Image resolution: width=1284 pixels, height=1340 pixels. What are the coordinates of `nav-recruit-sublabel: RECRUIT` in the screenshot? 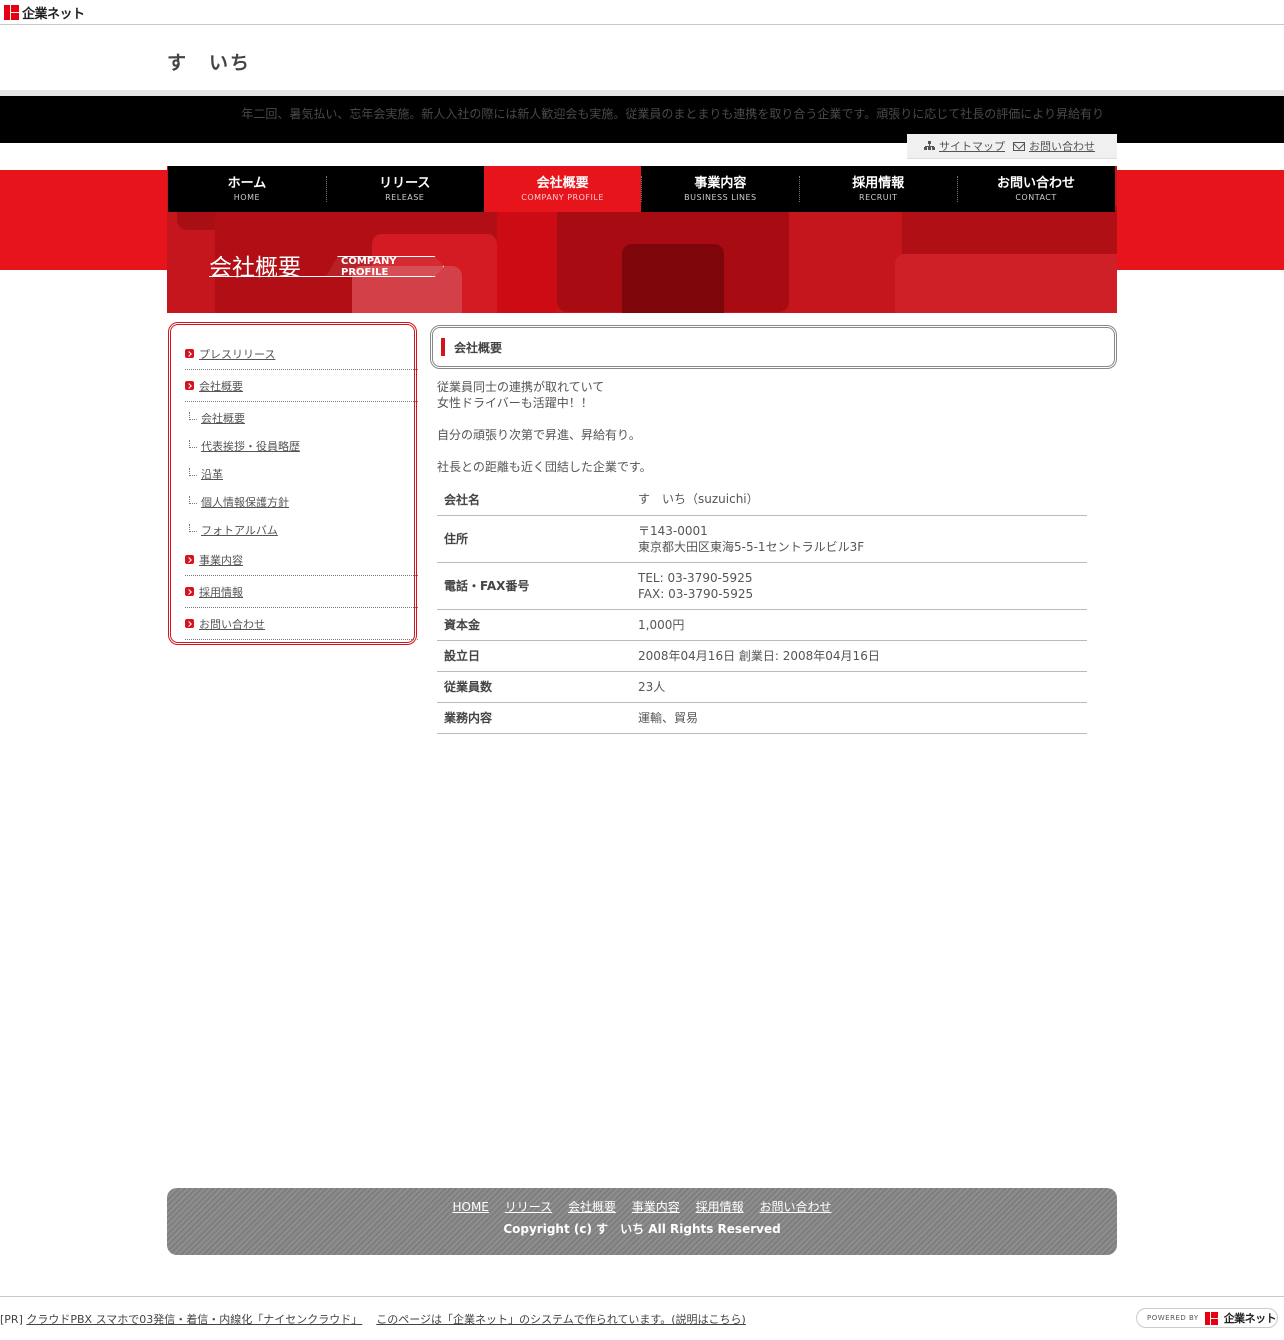 It's located at (878, 197).